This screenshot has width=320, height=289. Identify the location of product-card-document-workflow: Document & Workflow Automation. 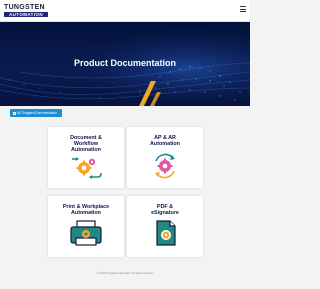
(86, 157).